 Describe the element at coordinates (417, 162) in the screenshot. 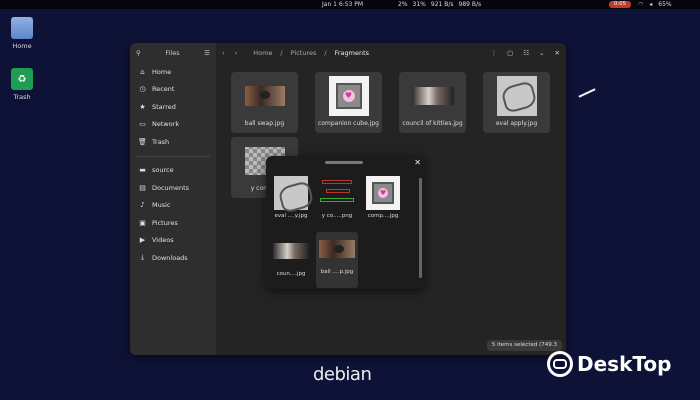

I see `close-icon: ✕` at that location.